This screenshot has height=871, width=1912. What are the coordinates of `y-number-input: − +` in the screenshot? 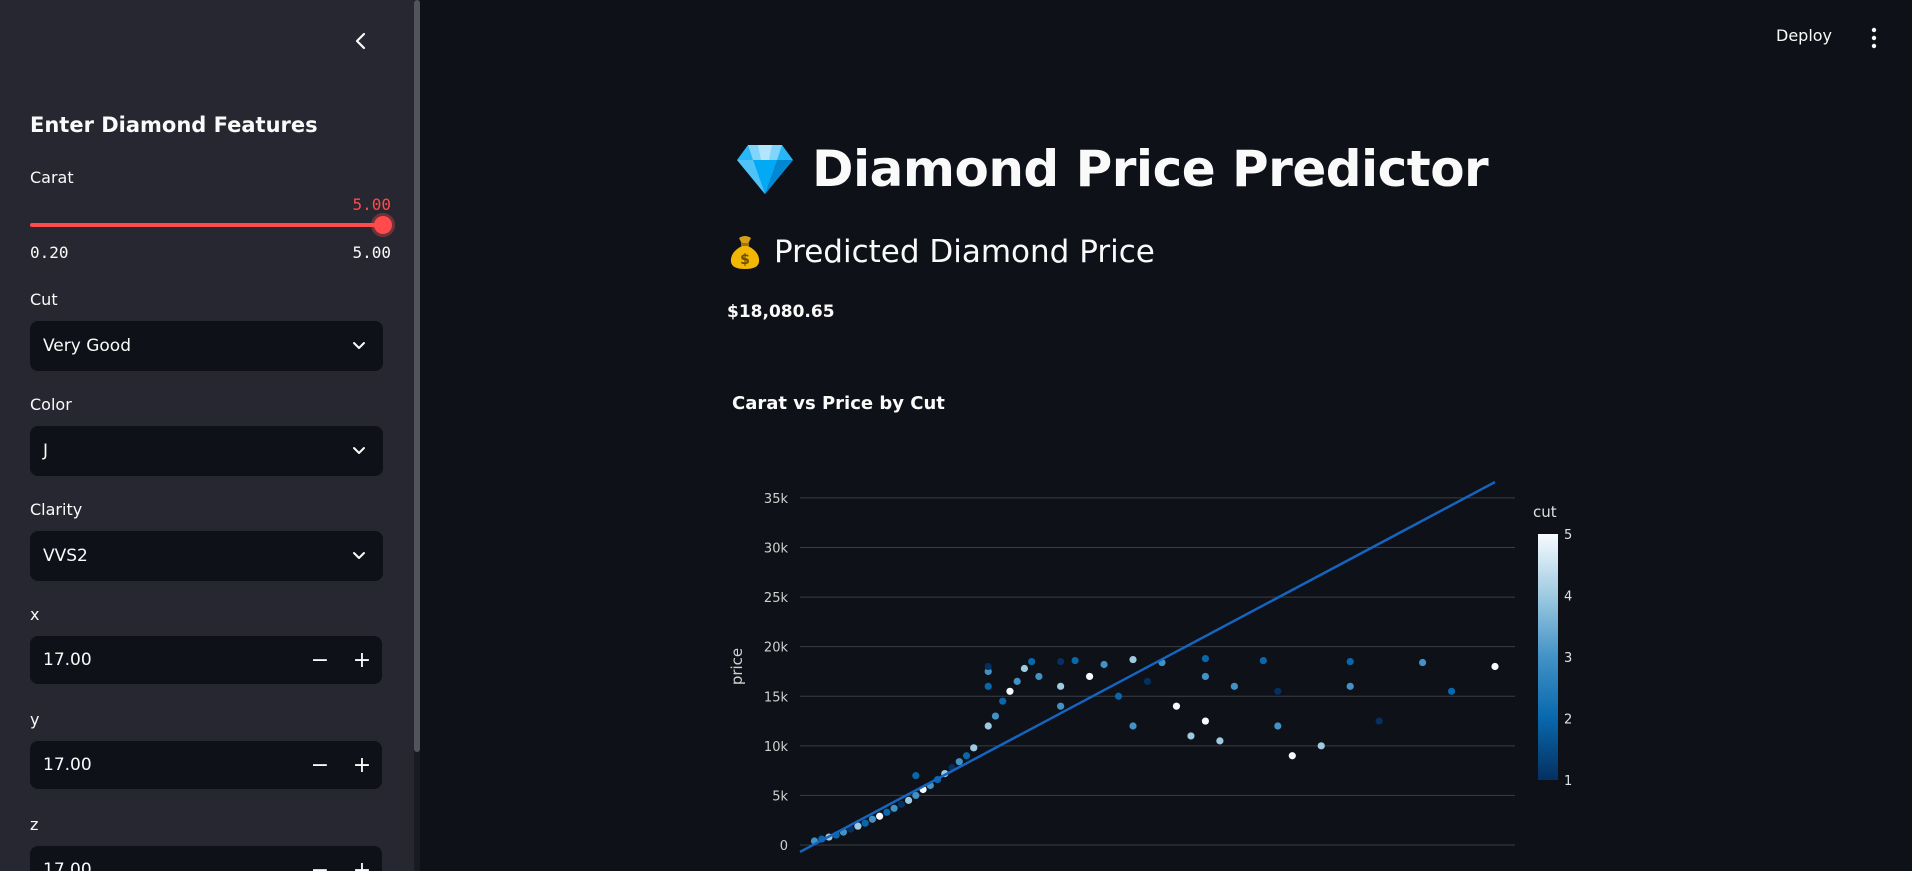 It's located at (206, 765).